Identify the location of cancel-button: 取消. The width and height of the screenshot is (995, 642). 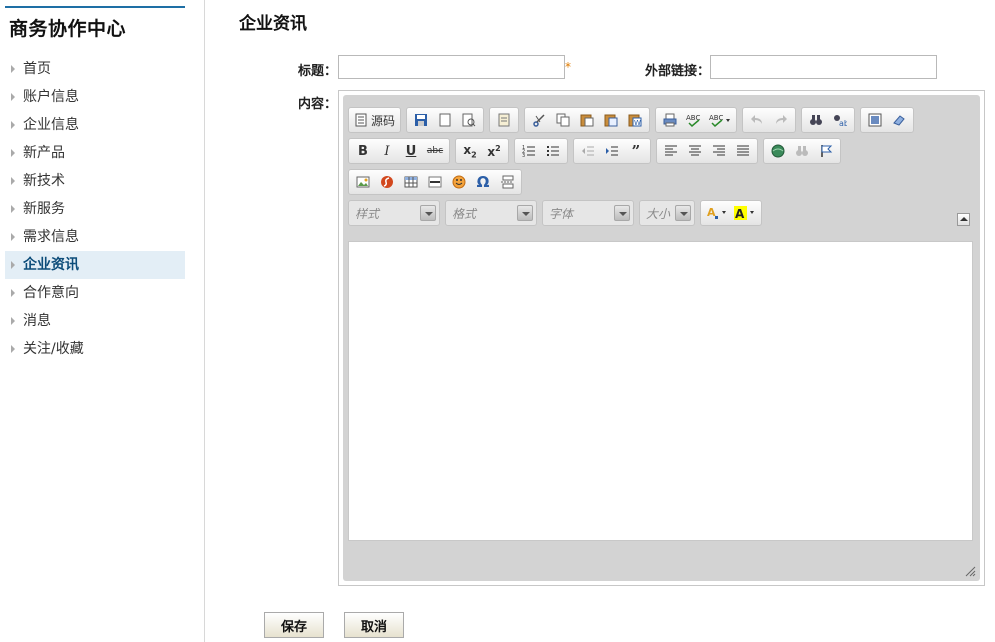
(374, 625).